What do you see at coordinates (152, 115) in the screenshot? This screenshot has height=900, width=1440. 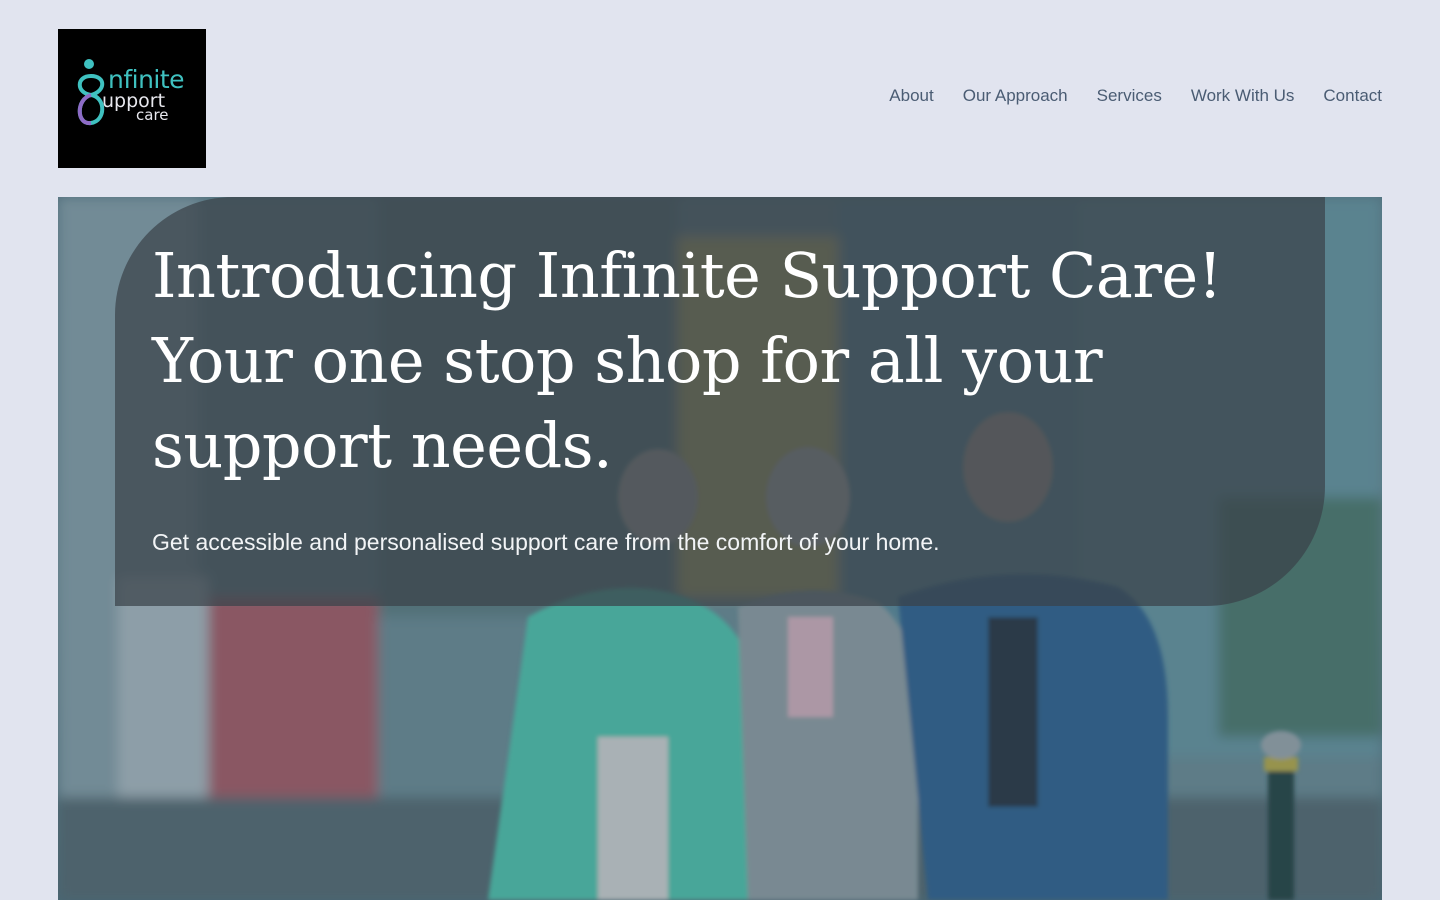 I see `logo-text-care: care` at bounding box center [152, 115].